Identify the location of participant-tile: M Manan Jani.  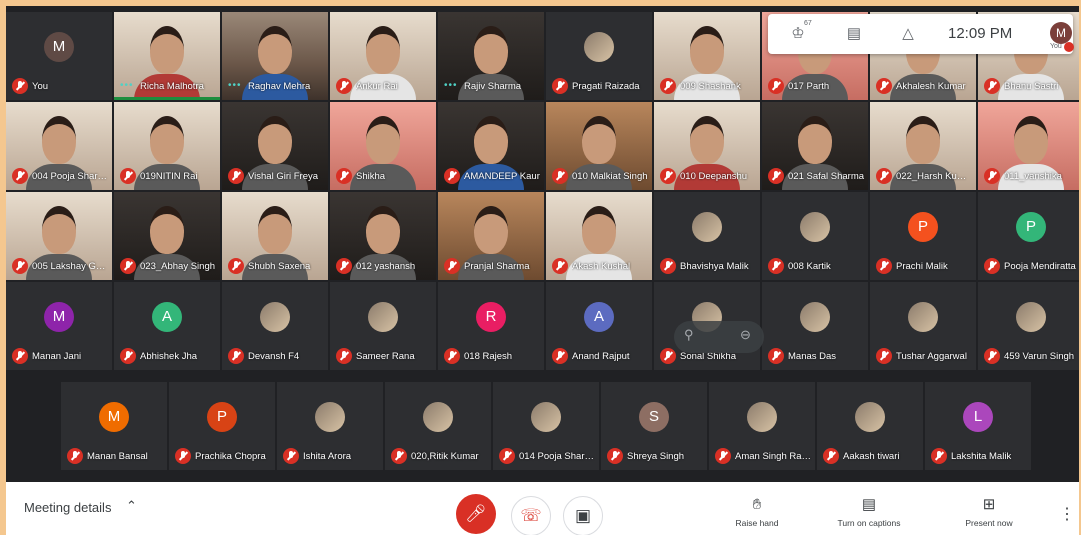
(59, 326).